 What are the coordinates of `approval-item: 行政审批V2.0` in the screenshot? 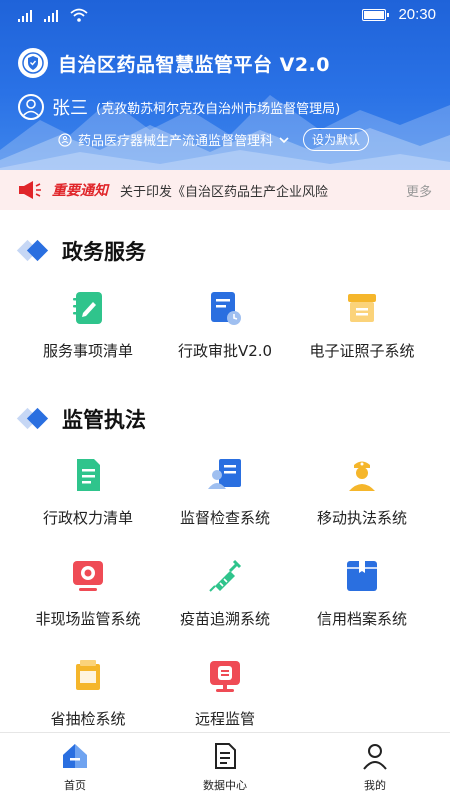 It's located at (225, 324).